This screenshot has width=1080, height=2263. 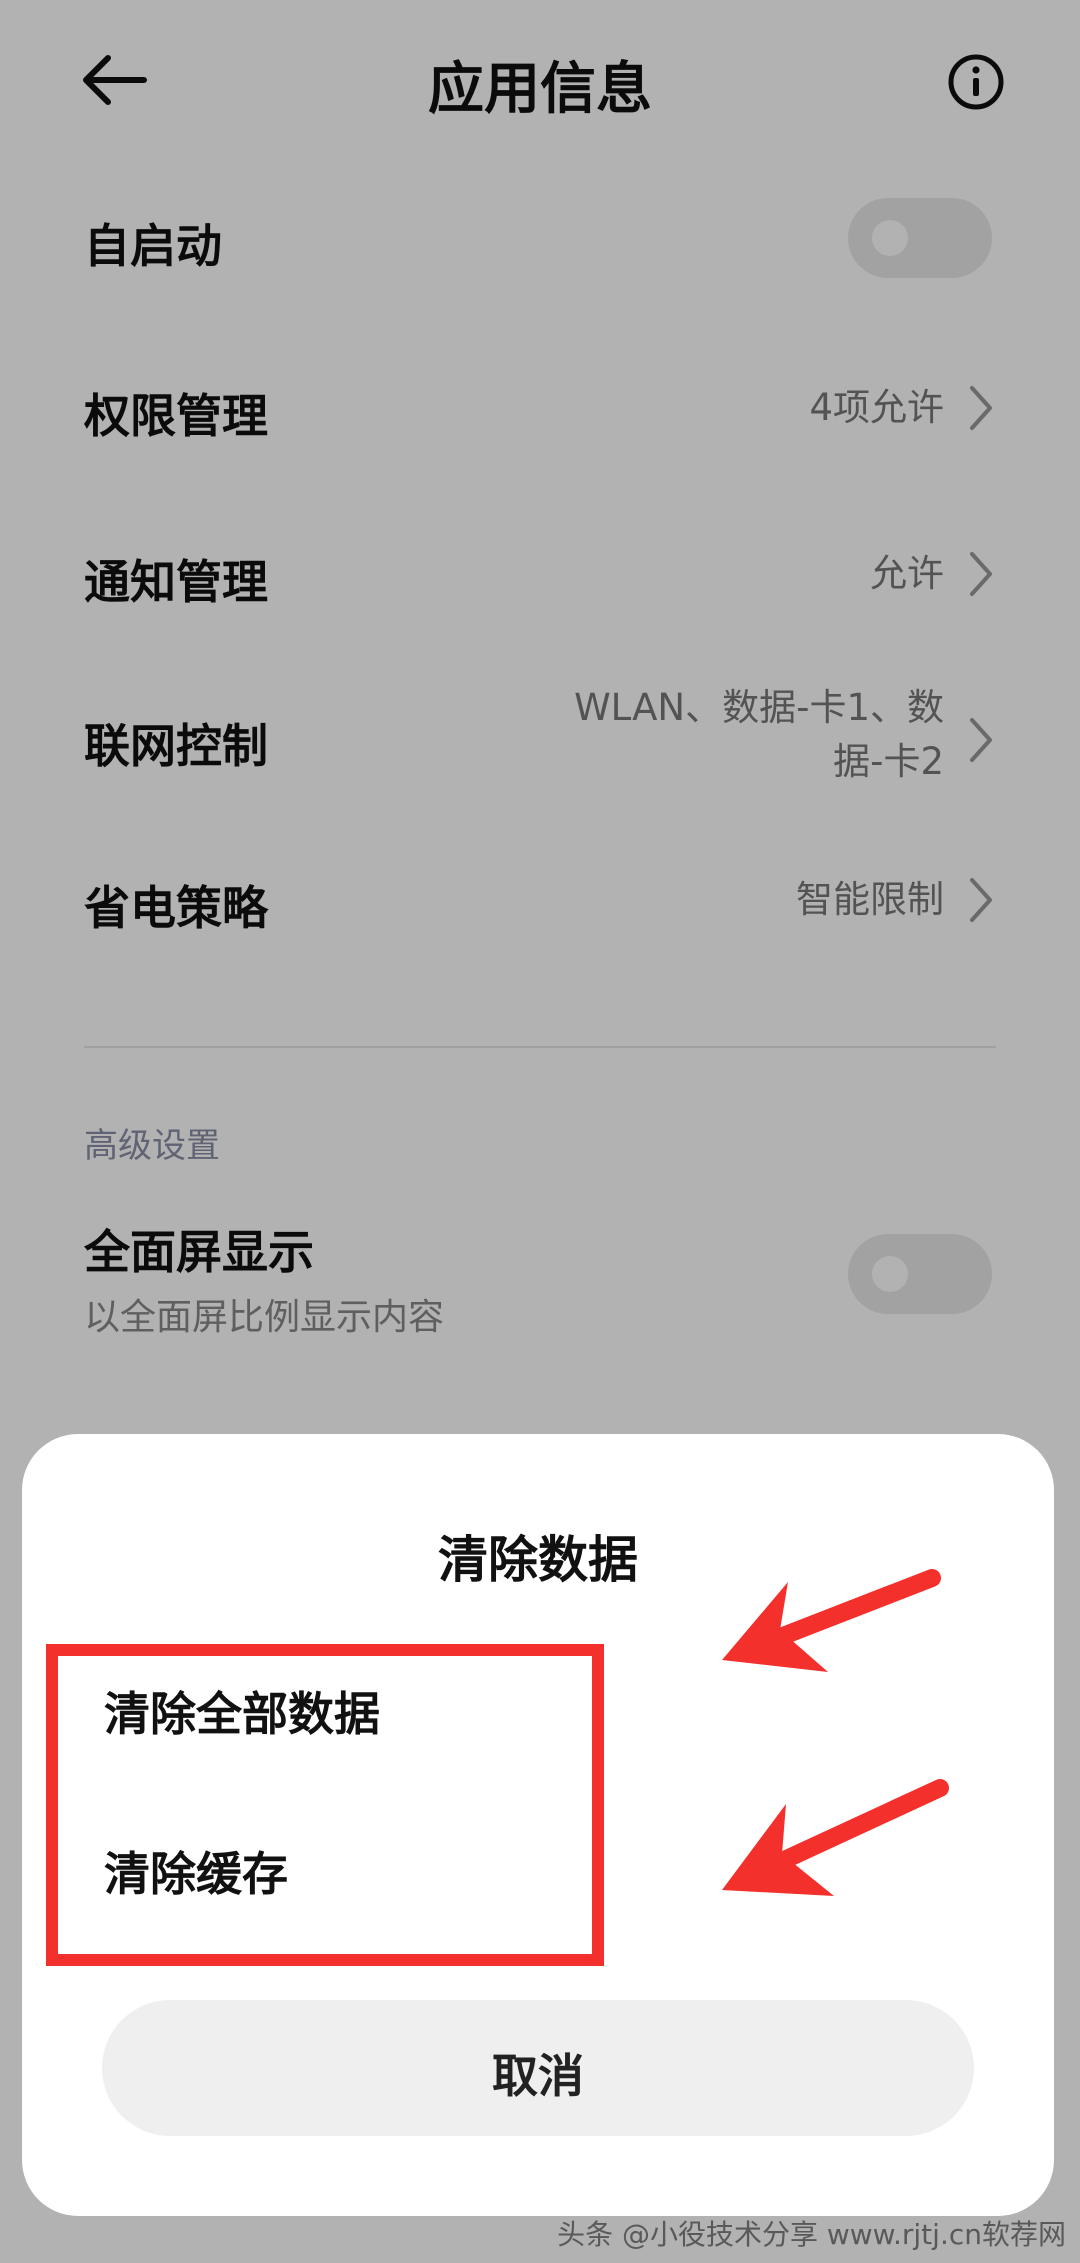 I want to click on cancel-label: 取消, so click(x=538, y=2076).